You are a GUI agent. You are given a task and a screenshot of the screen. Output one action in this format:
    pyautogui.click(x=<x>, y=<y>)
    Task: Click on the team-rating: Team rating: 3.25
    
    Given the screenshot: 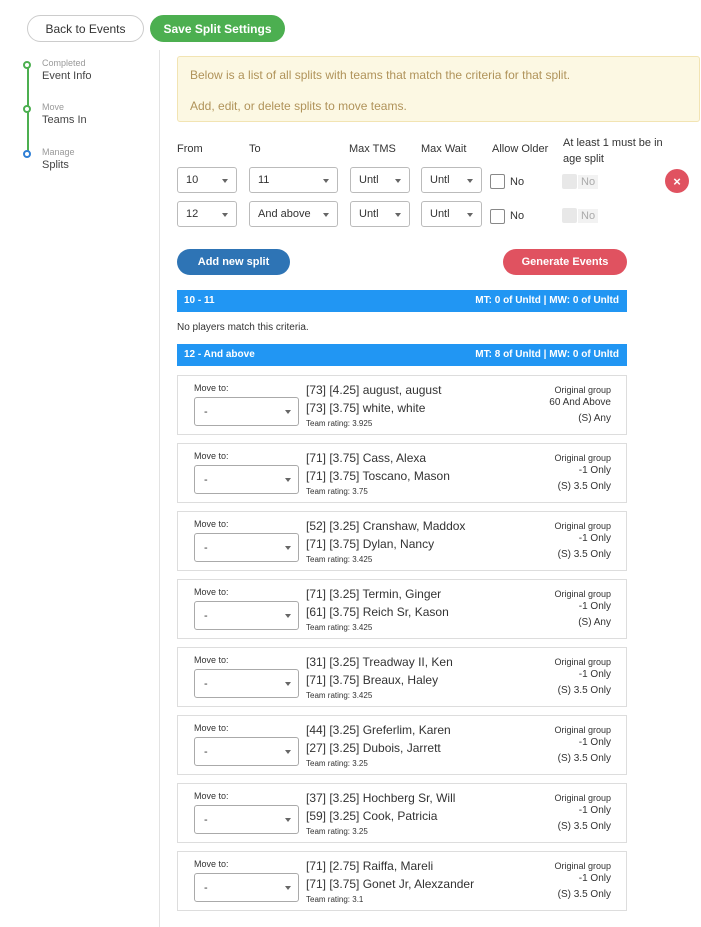 What is the action you would take?
    pyautogui.click(x=337, y=831)
    